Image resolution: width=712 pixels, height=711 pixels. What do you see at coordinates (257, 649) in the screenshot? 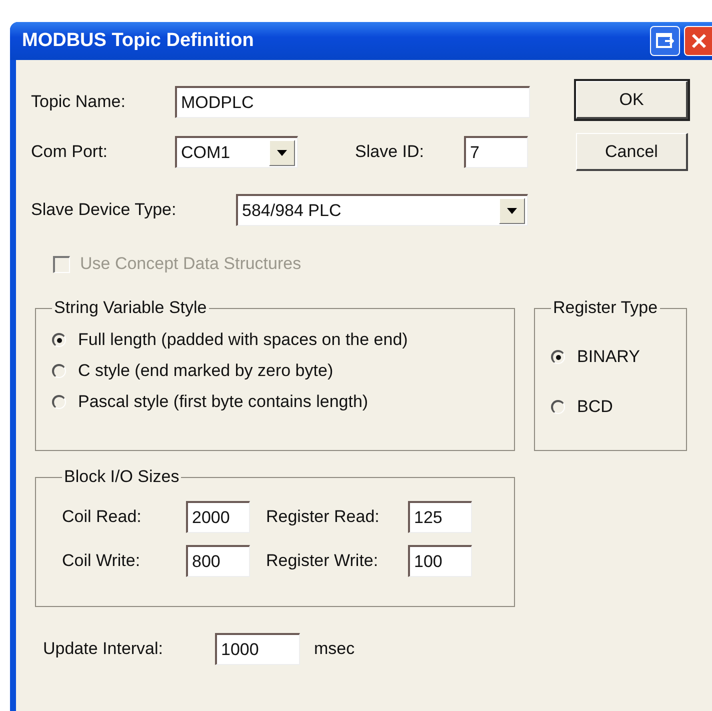
I see `input-field: 1000` at bounding box center [257, 649].